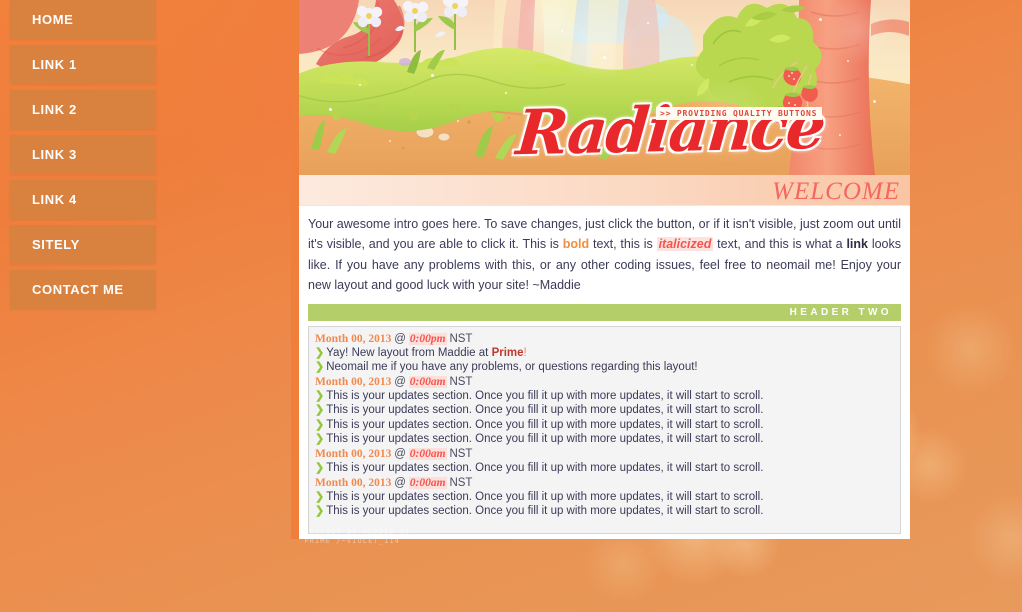  What do you see at coordinates (360, 532) in the screenshot?
I see `credit-line-1: LAYOUT BY MADDIE AT` at bounding box center [360, 532].